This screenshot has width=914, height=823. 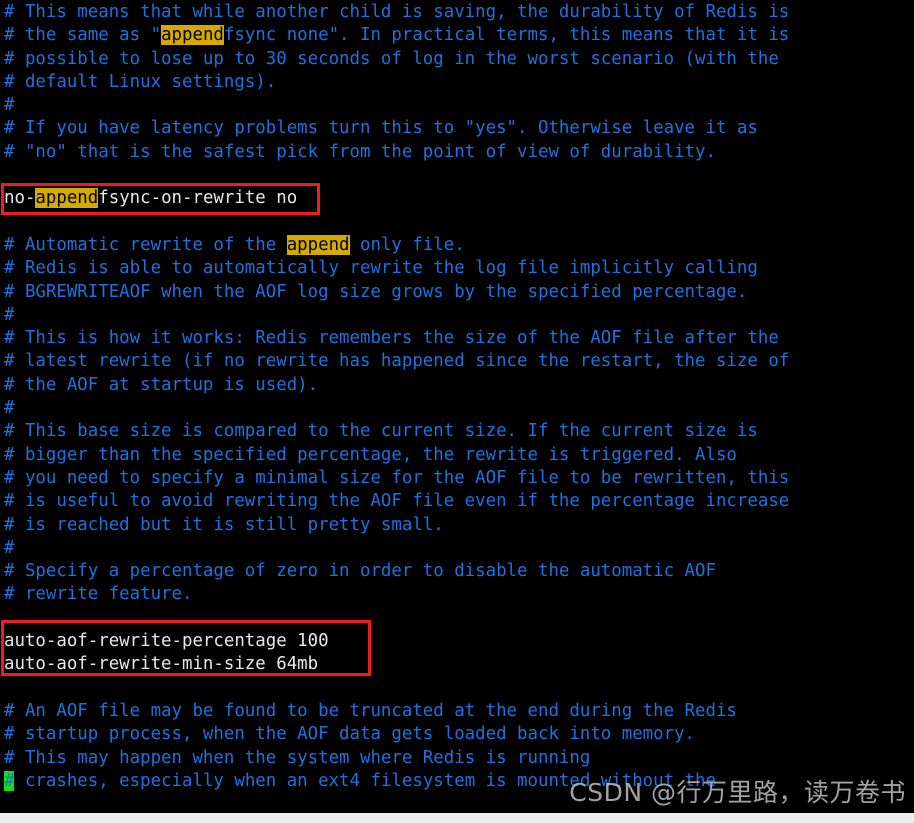 What do you see at coordinates (457, 818) in the screenshot?
I see `page-bottom-strip` at bounding box center [457, 818].